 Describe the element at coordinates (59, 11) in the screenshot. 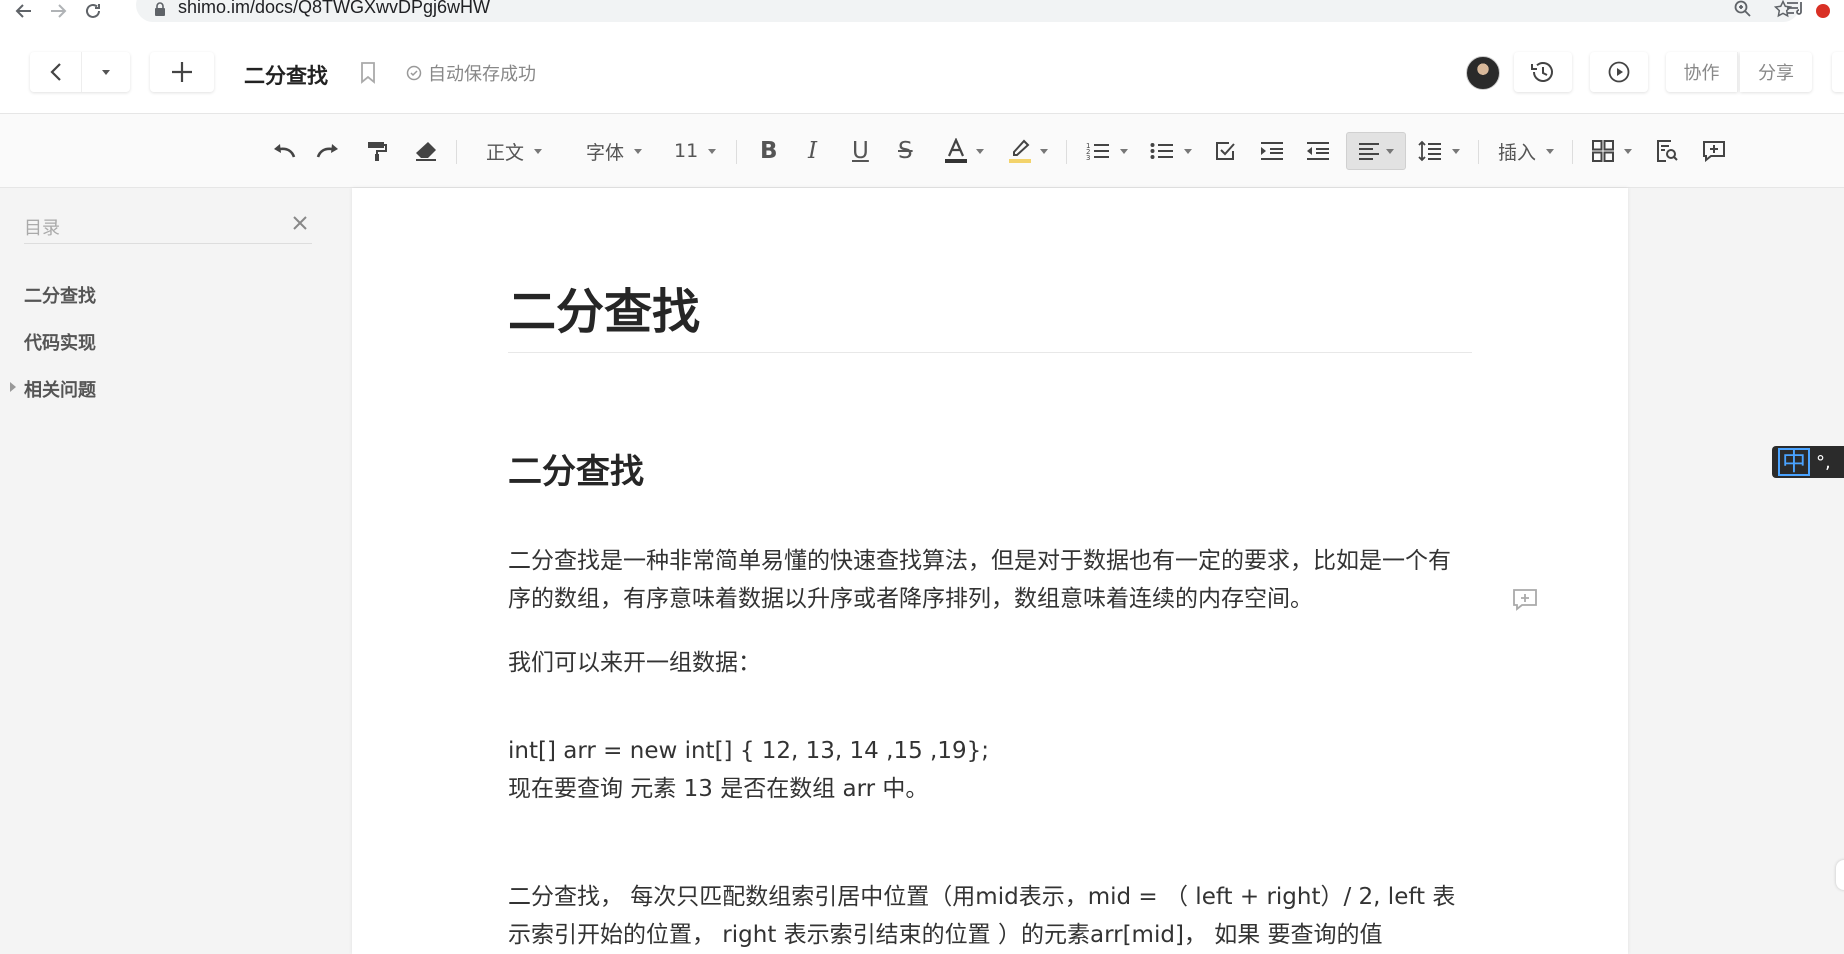

I see `forward-arrow-icon` at that location.